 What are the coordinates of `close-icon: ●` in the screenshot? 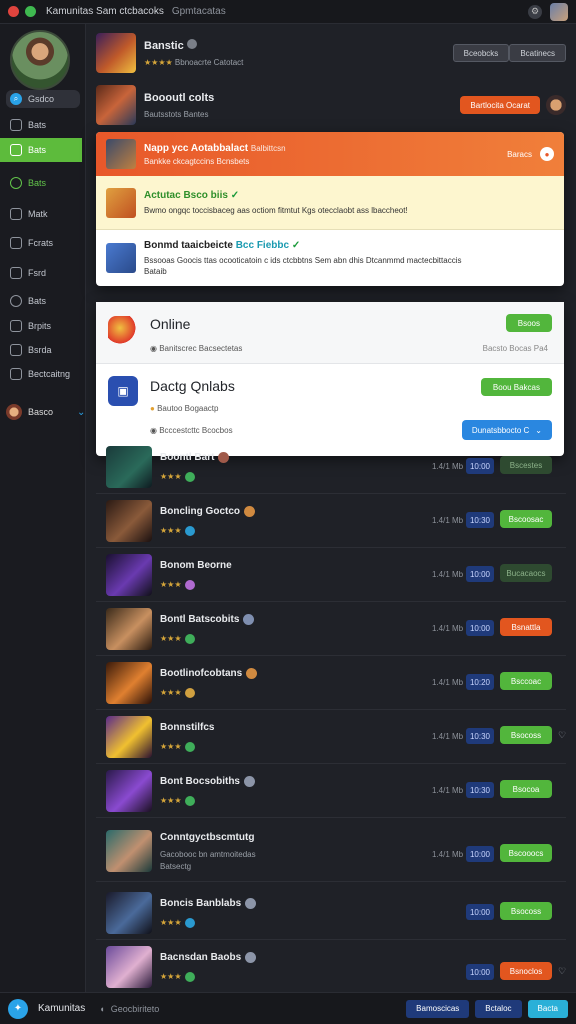 It's located at (547, 154).